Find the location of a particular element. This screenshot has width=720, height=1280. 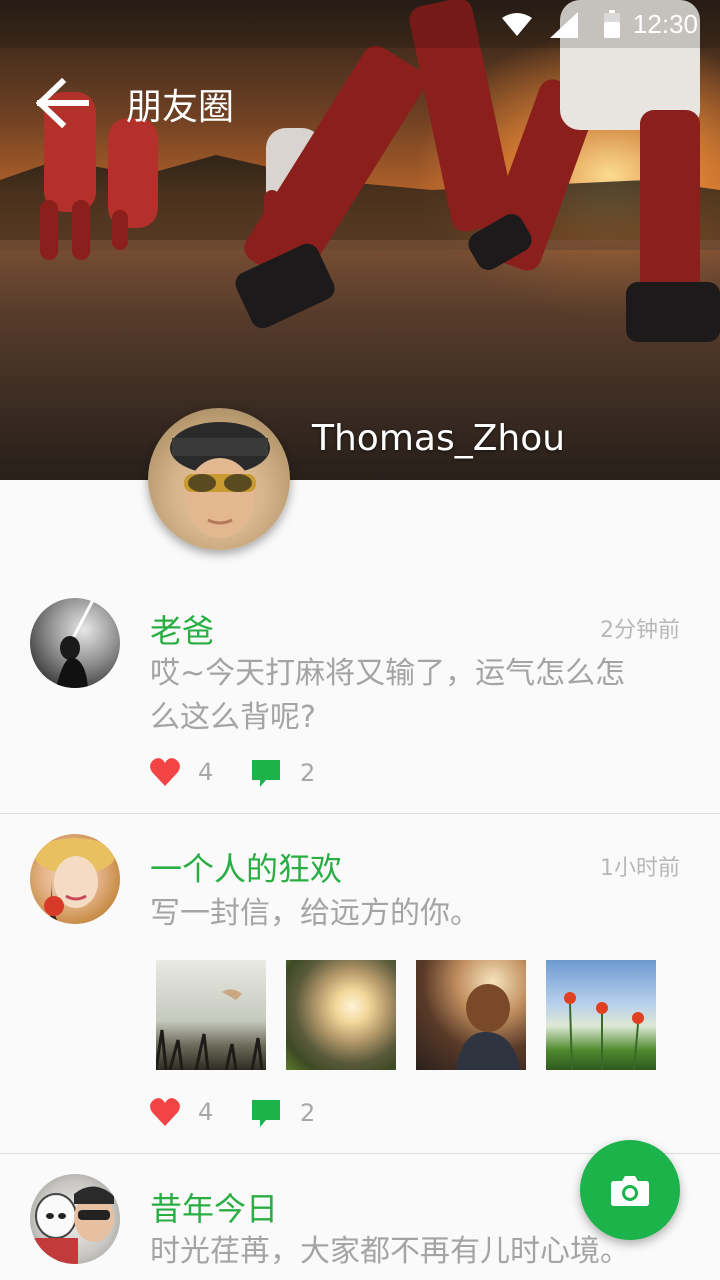

post-author: 昔年今日 is located at coordinates (214, 1207).